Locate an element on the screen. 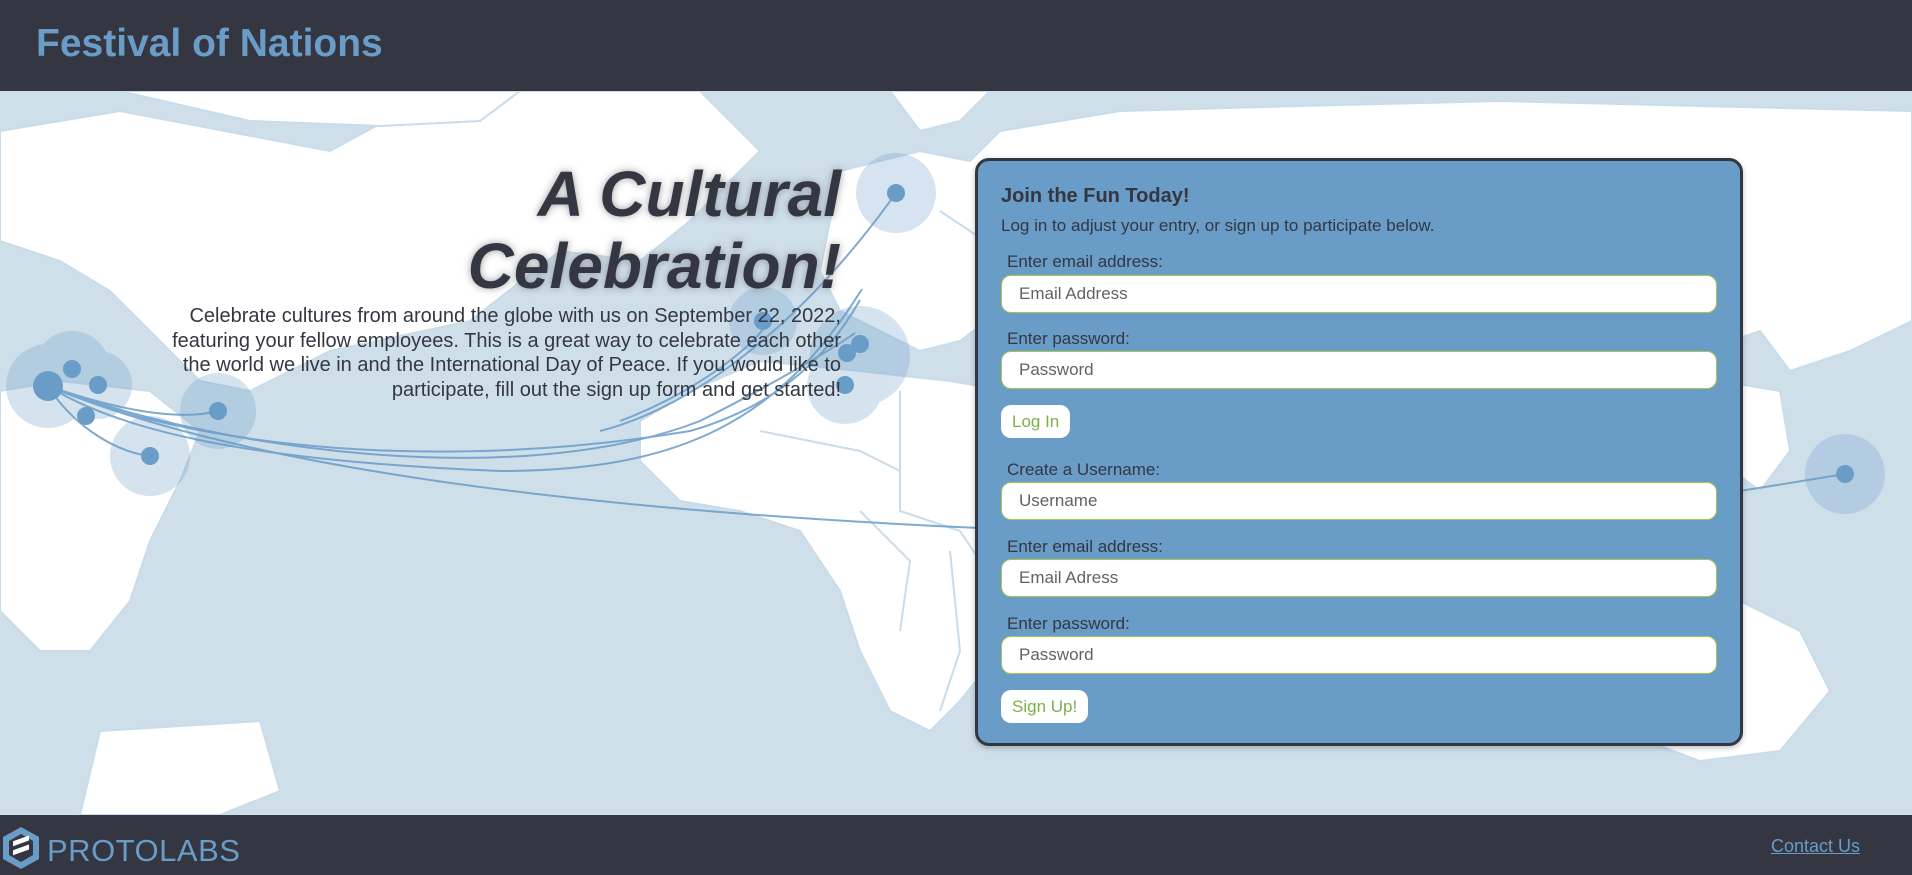 The width and height of the screenshot is (1912, 875). login-email-label: Enter email address: is located at coordinates (1085, 261).